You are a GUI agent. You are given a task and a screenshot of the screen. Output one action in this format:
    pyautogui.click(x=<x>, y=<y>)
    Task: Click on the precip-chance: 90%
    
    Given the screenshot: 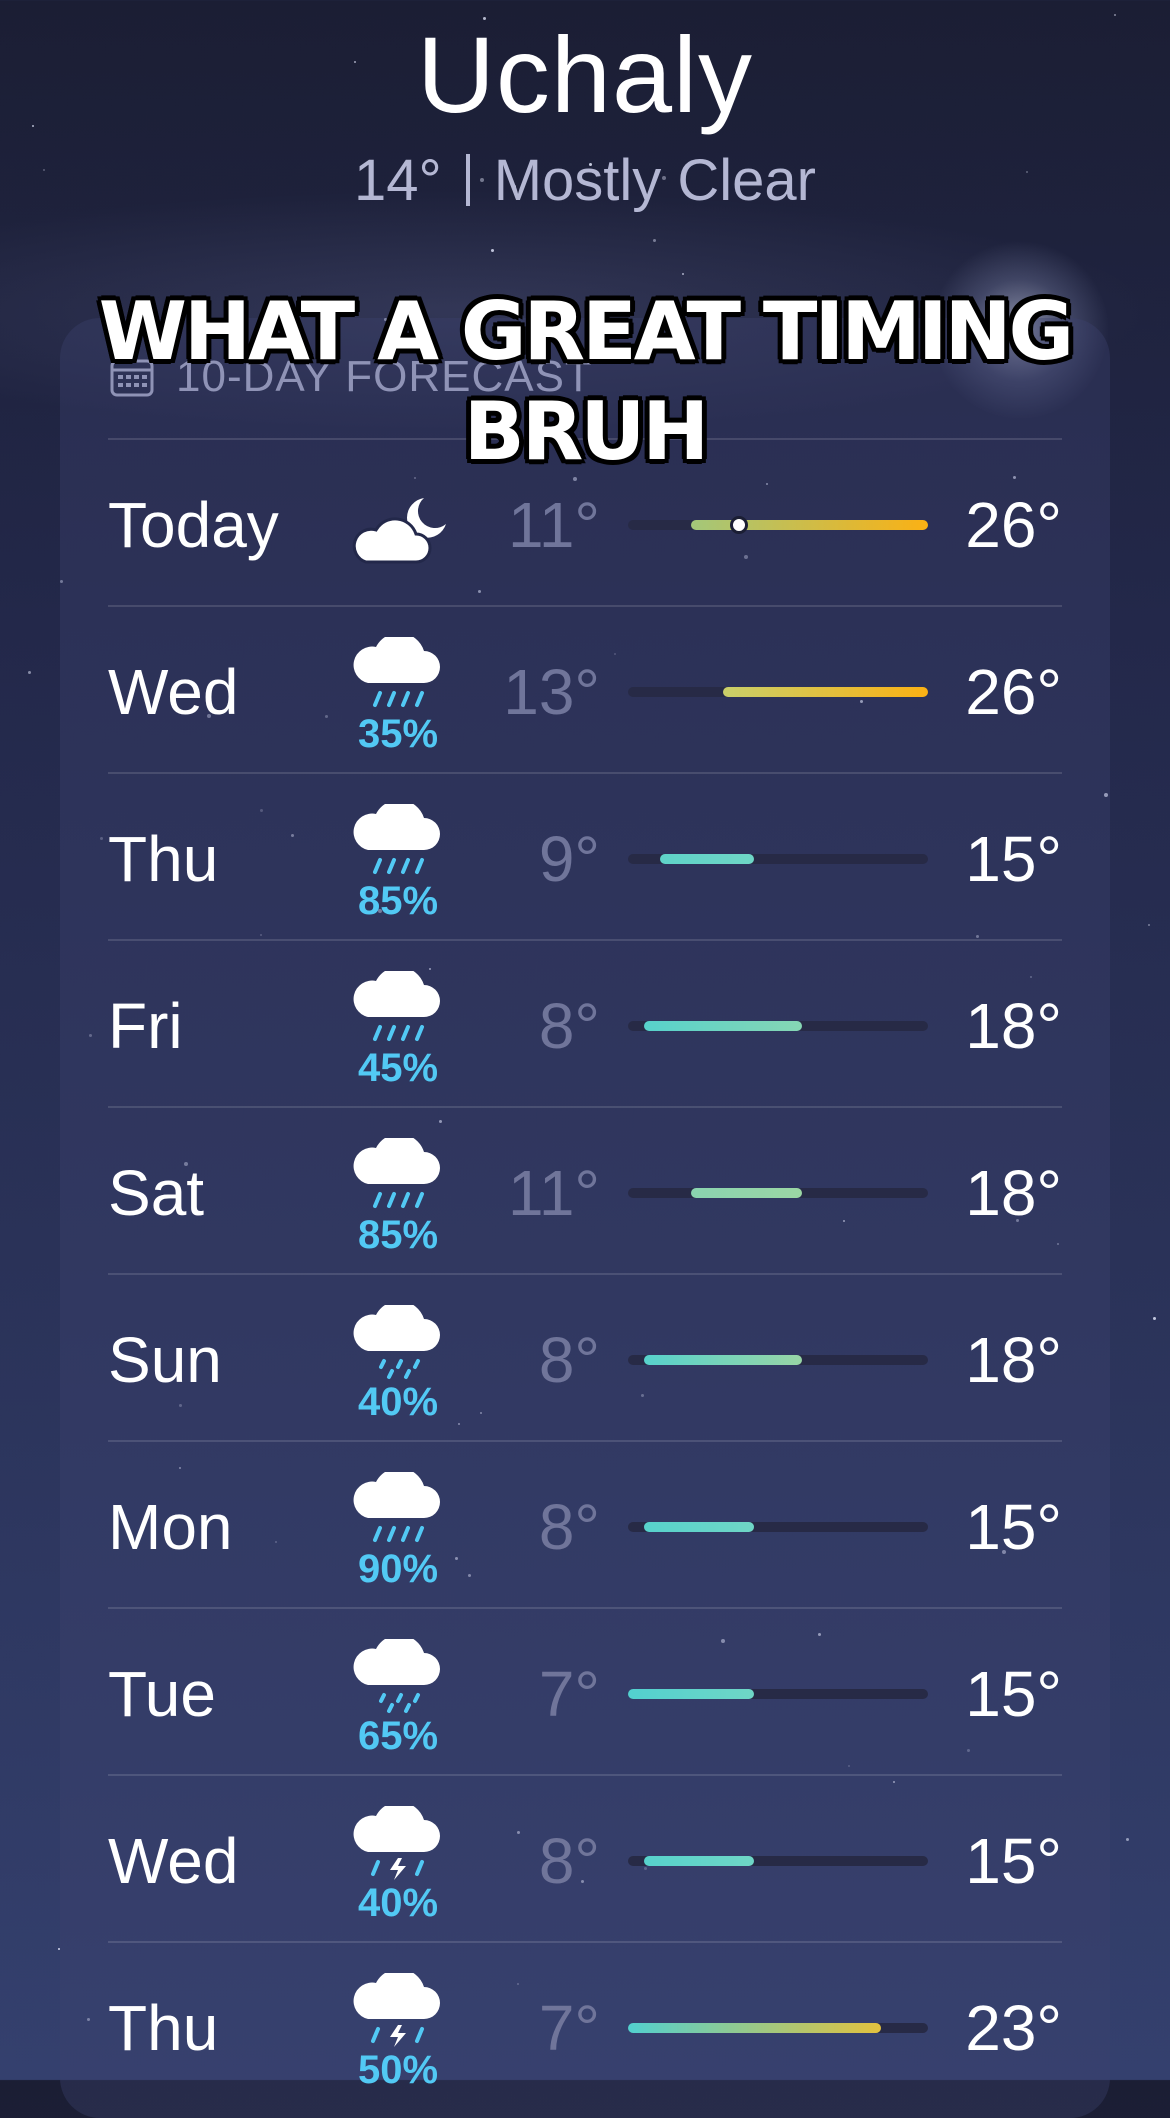 What is the action you would take?
    pyautogui.click(x=398, y=1569)
    